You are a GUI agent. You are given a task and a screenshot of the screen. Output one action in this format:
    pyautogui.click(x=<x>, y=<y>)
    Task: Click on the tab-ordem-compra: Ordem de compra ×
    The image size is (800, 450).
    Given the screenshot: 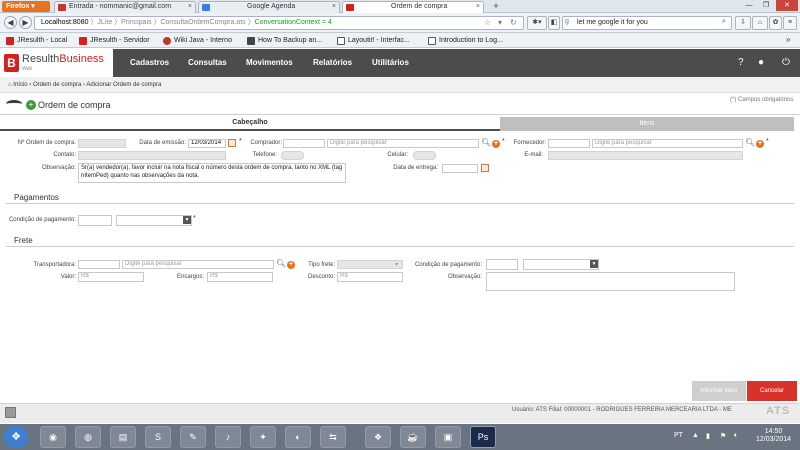 What is the action you would take?
    pyautogui.click(x=413, y=7)
    